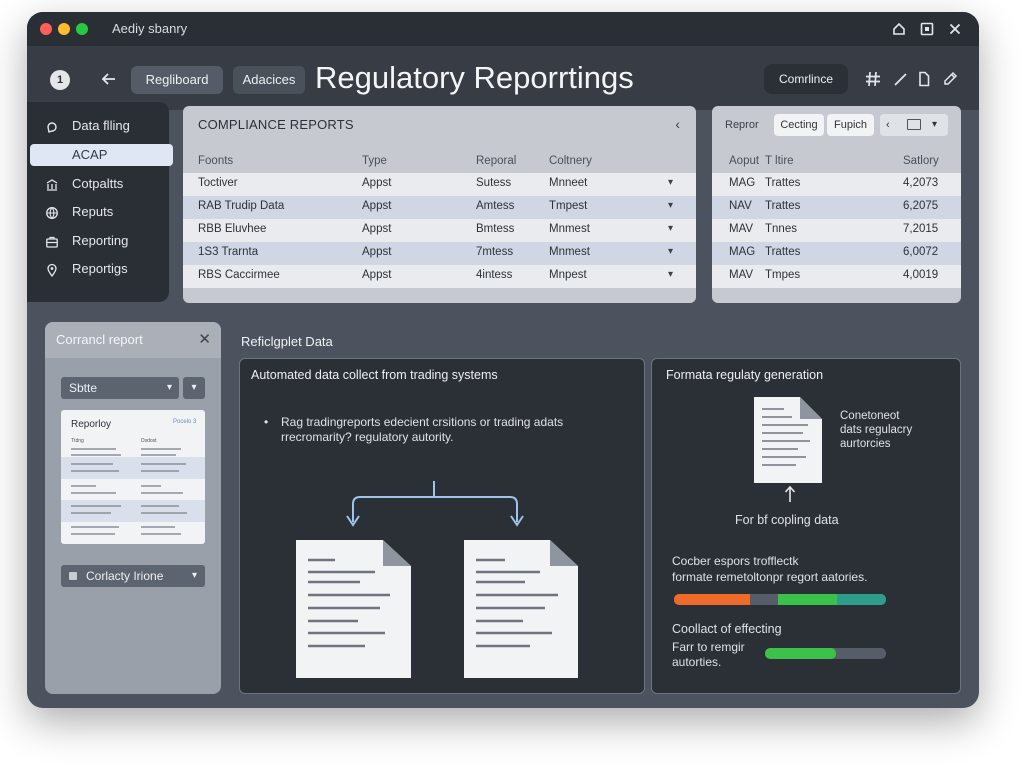 This screenshot has width=1024, height=768. I want to click on sidebar-item-data-filling: Data flling, so click(107, 126).